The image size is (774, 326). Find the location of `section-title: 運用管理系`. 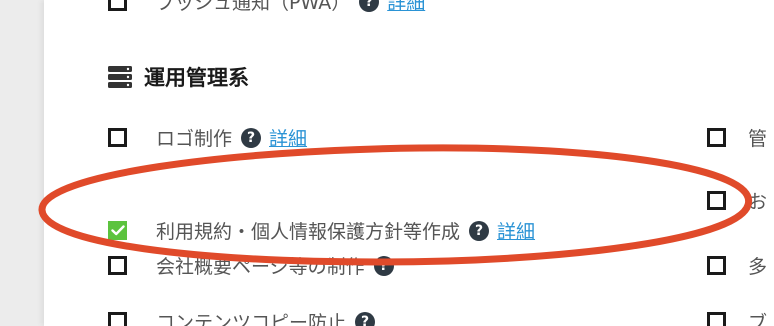

section-title: 運用管理系 is located at coordinates (196, 78).